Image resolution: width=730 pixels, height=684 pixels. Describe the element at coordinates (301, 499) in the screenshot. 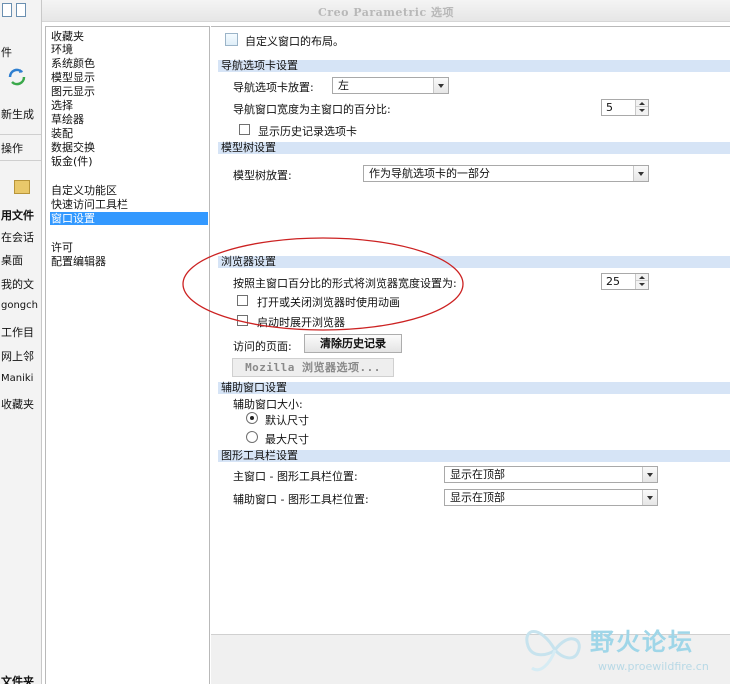

I see `aux-toolbar-label: 辅助窗口 - 图形工具栏位置:` at that location.